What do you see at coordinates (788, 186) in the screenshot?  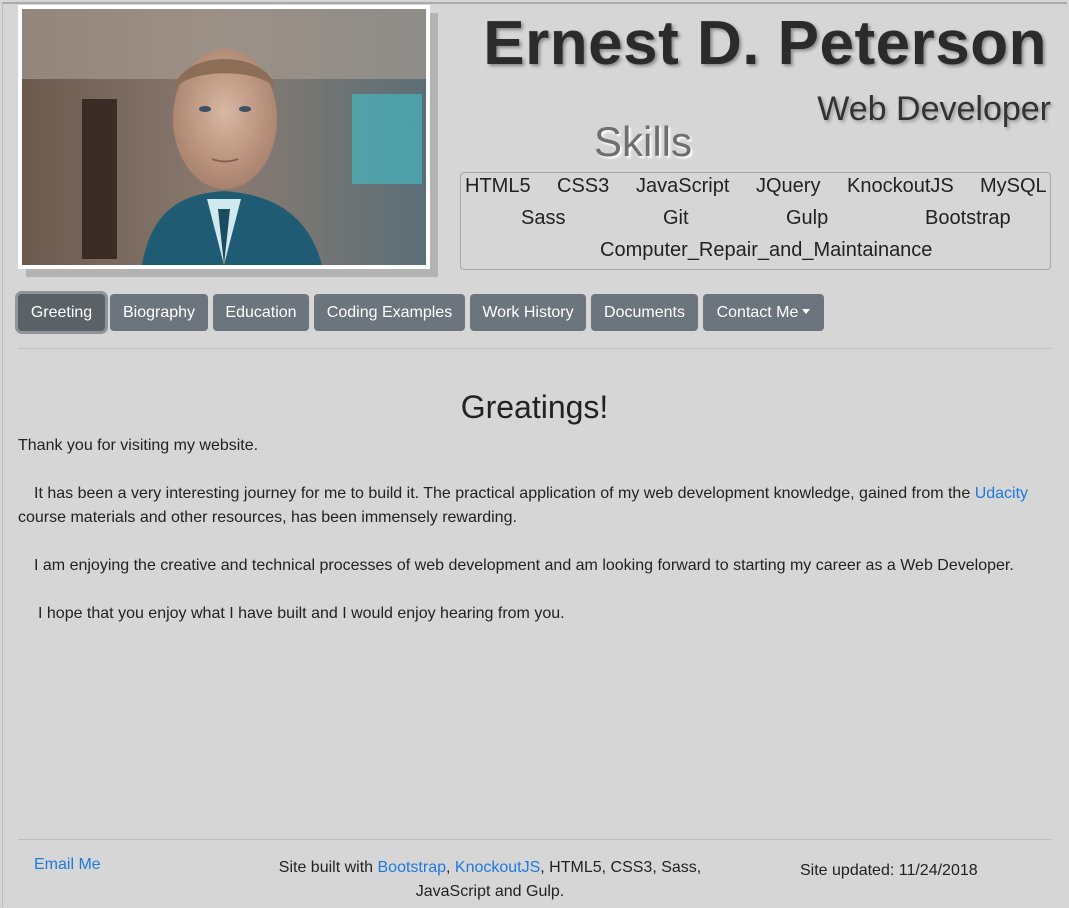 I see `skill-item: JQuery` at bounding box center [788, 186].